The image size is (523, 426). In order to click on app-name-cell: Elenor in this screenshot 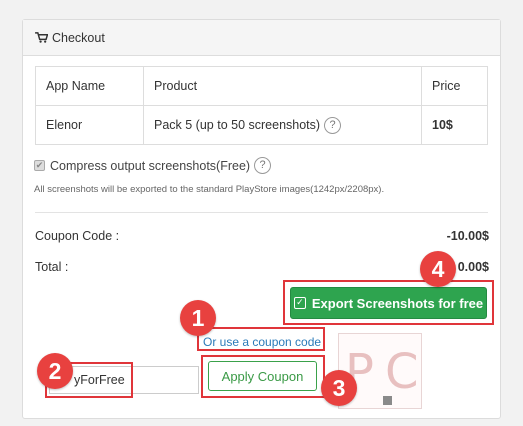, I will do `click(89, 125)`.